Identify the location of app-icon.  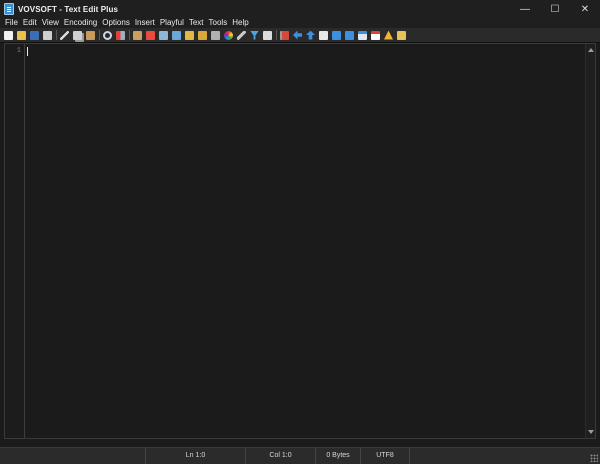
(9, 9).